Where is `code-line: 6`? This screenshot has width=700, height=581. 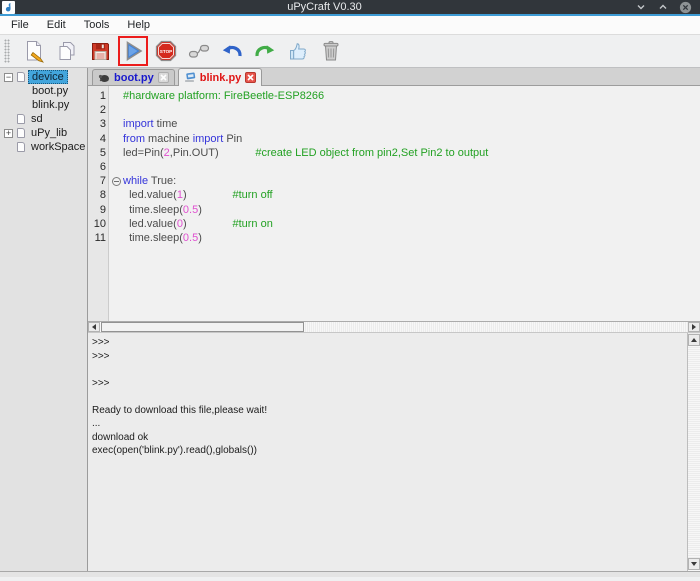 code-line: 6 is located at coordinates (394, 167).